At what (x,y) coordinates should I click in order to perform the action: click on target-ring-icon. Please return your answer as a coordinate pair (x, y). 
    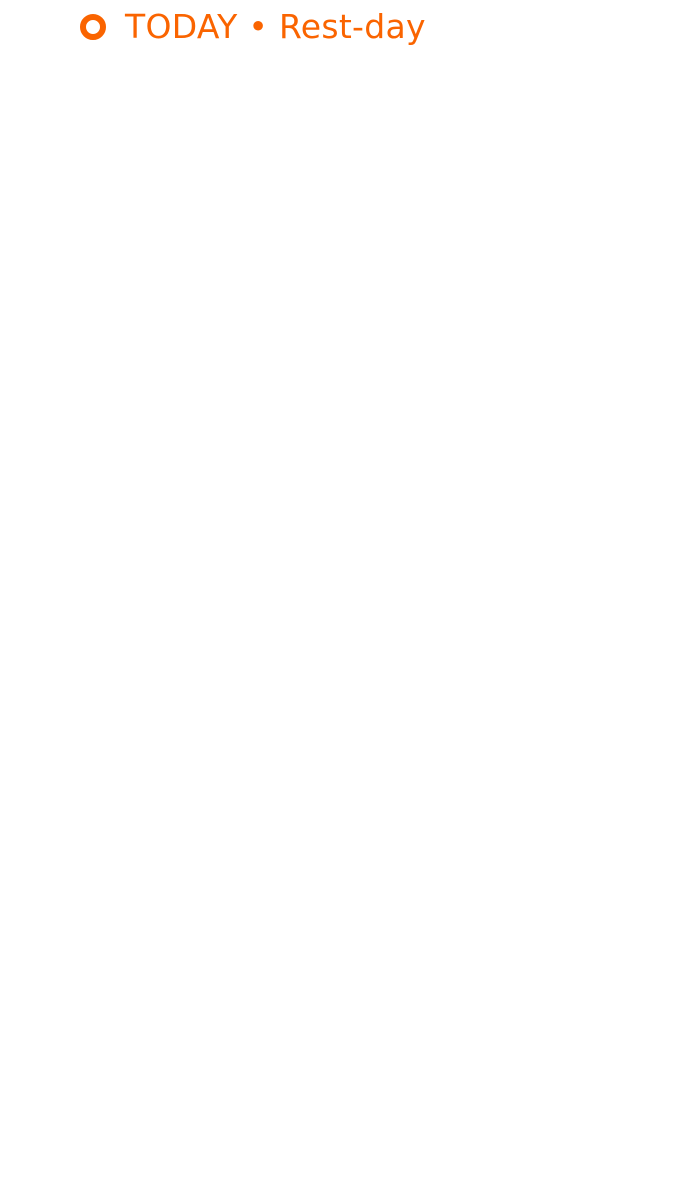
    Looking at the image, I should click on (93, 27).